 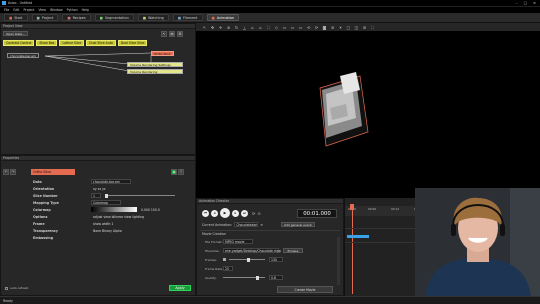 I want to click on volume-rendering-node: Volume Rendering, so click(x=155, y=71).